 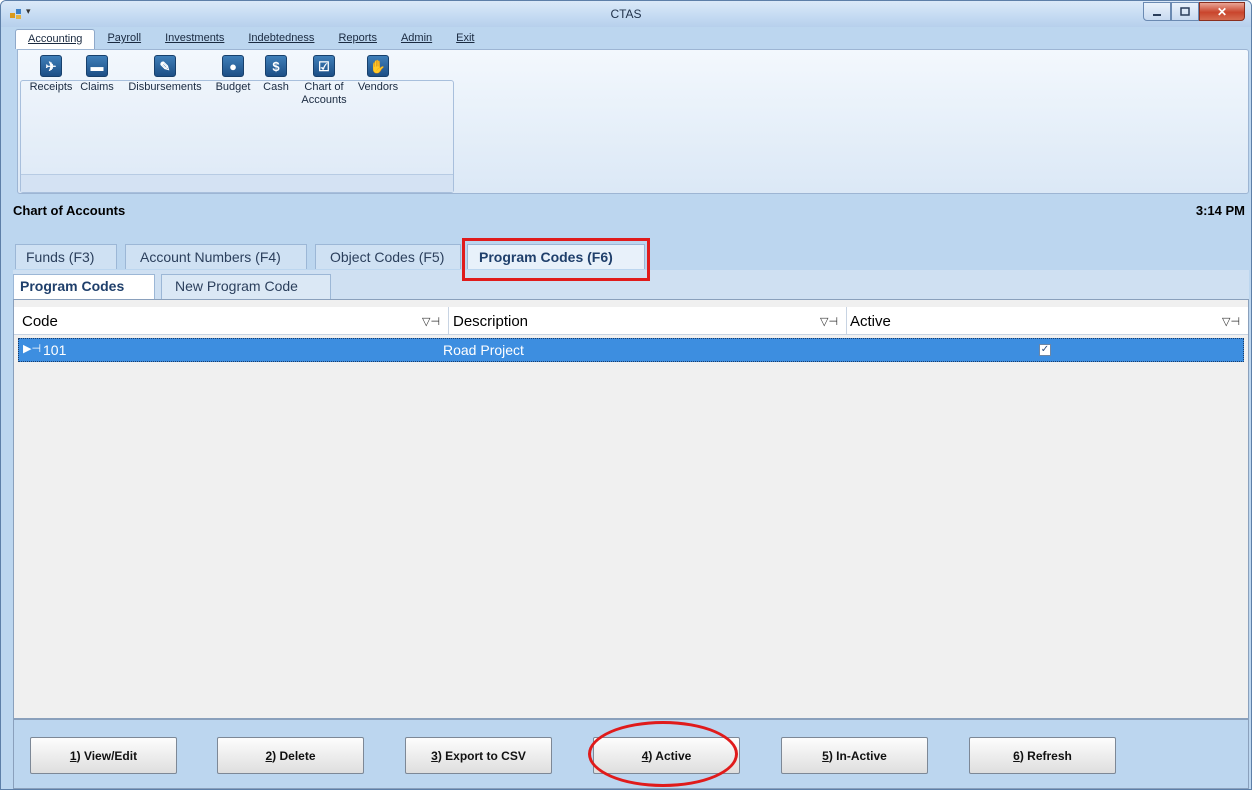 I want to click on maximize-button, so click(x=1185, y=11).